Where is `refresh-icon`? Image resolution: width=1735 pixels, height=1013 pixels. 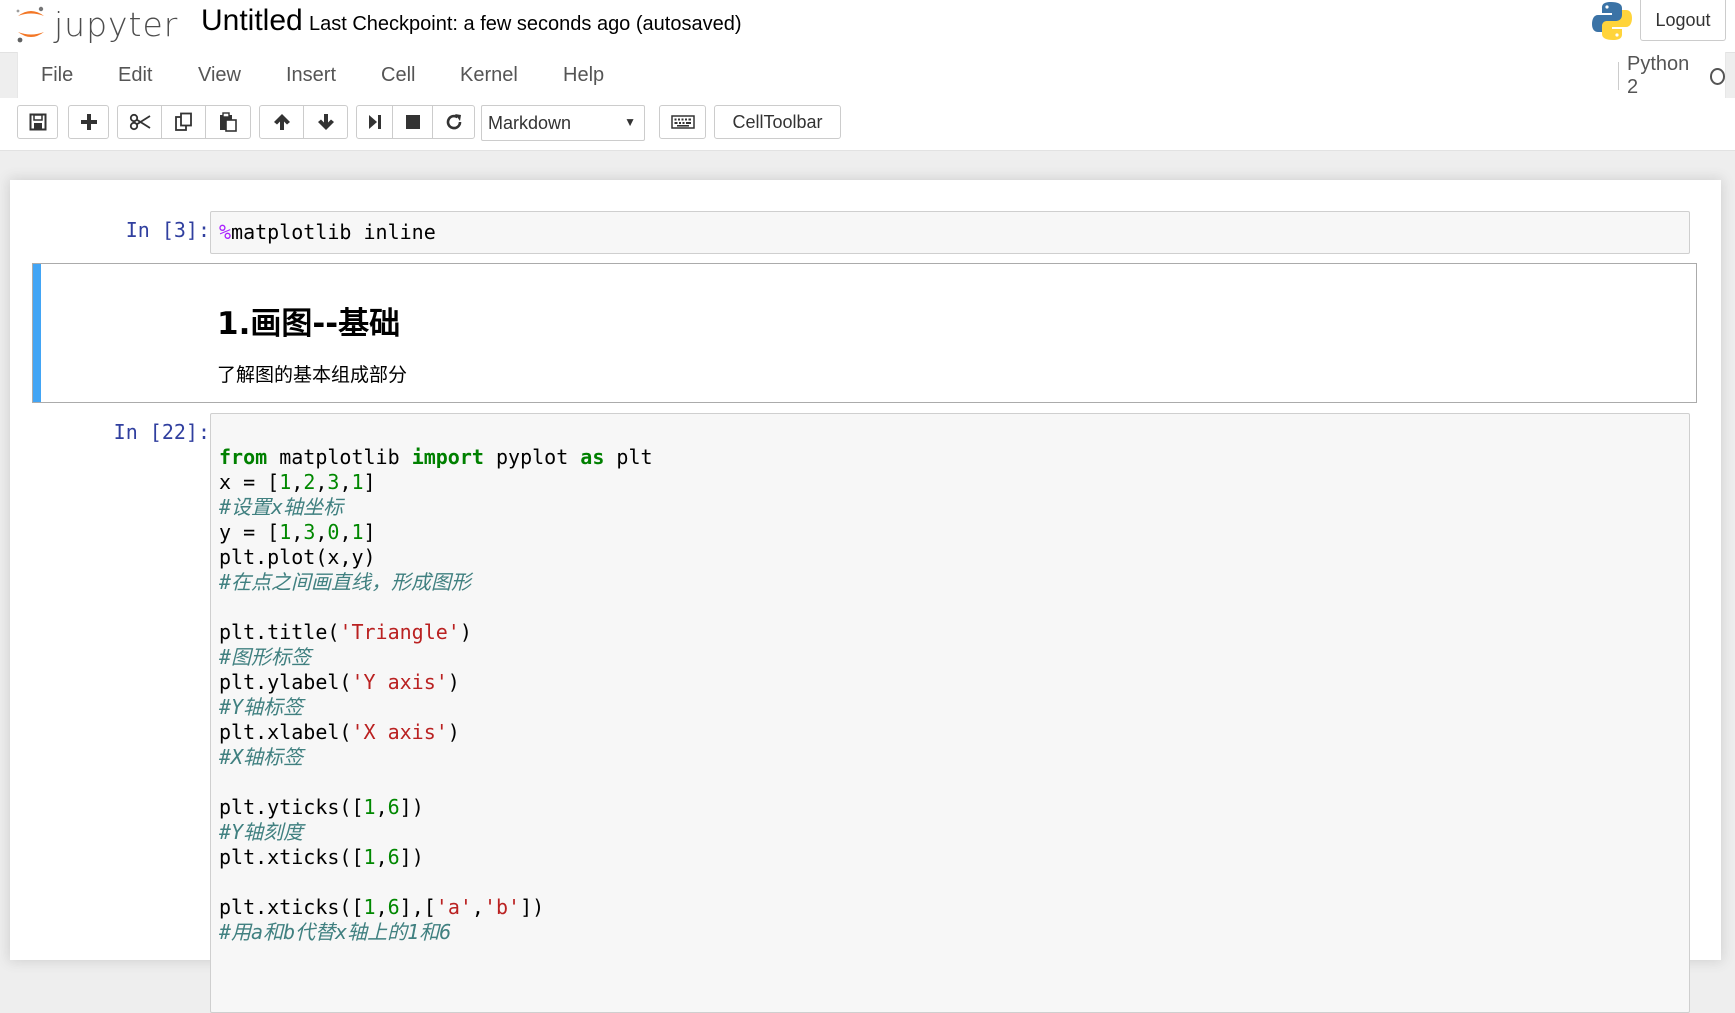
refresh-icon is located at coordinates (453, 122).